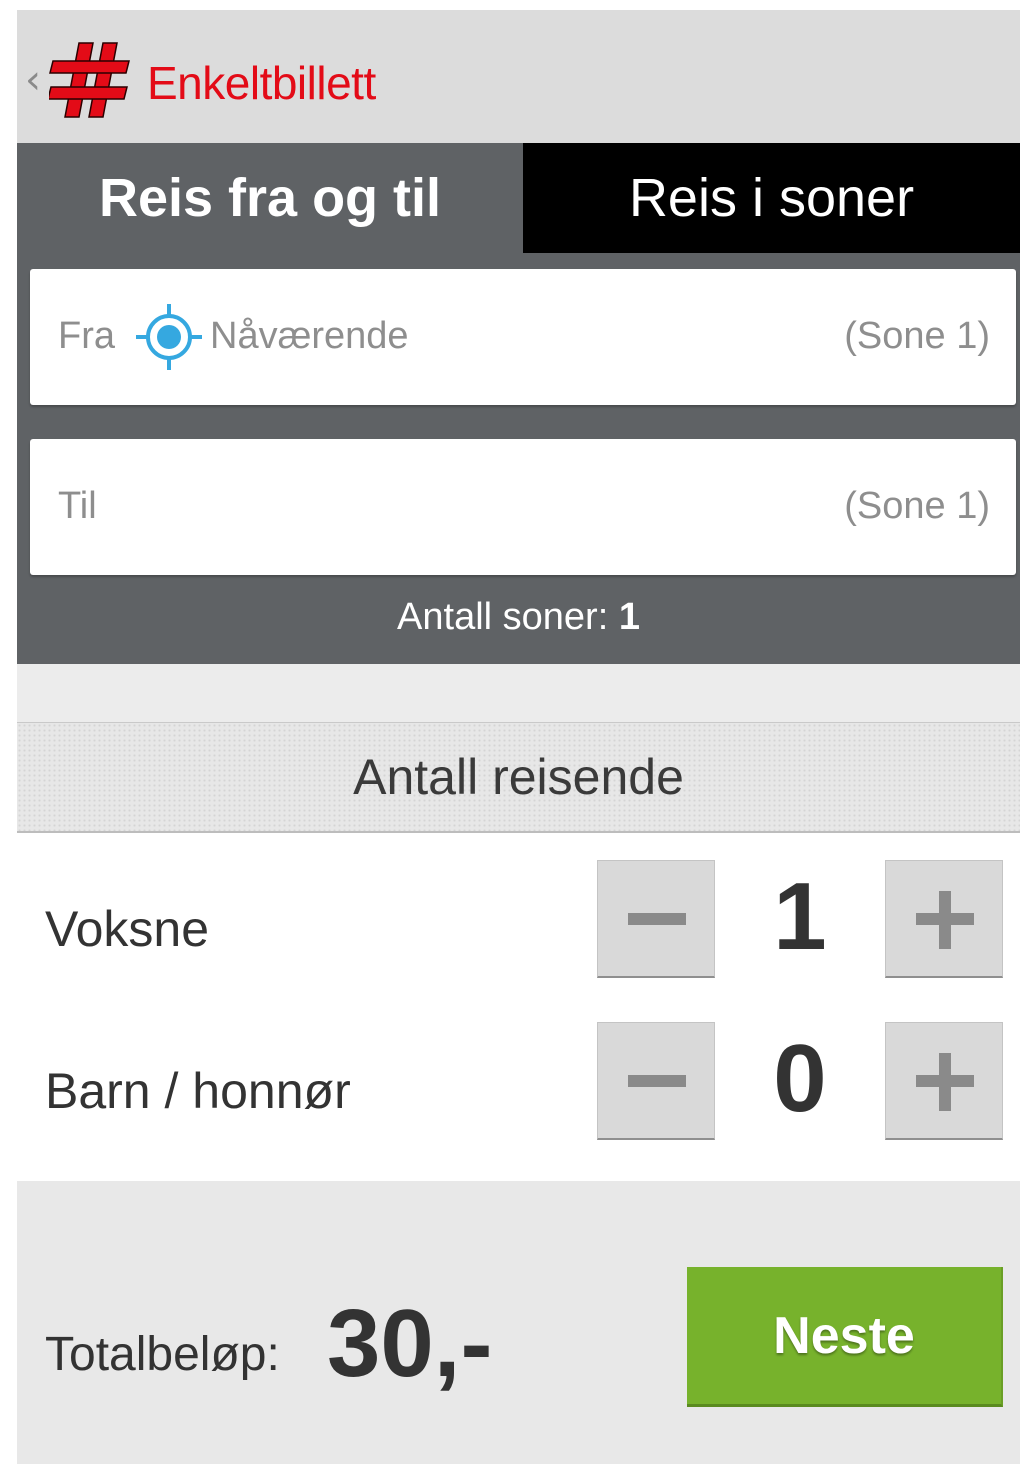 The width and height of the screenshot is (1020, 1464). Describe the element at coordinates (198, 1091) in the screenshot. I see `child-label: Barn / honnør` at that location.